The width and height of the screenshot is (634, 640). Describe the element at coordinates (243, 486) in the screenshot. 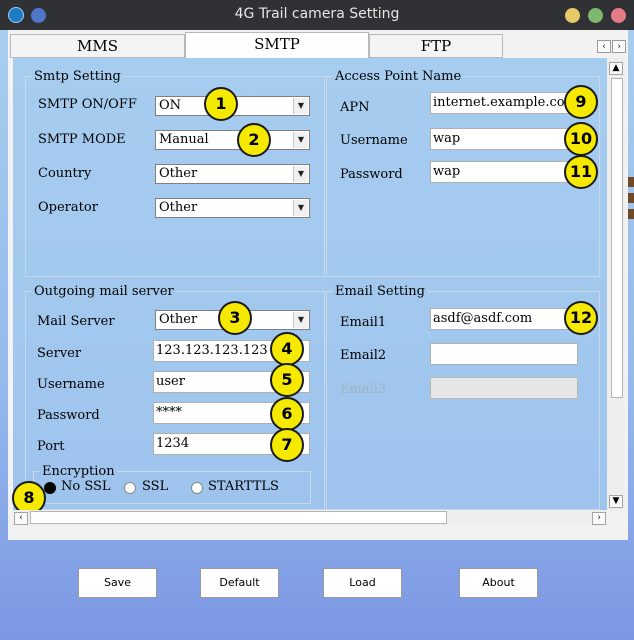

I see `starttls-label: STARTTLS` at that location.